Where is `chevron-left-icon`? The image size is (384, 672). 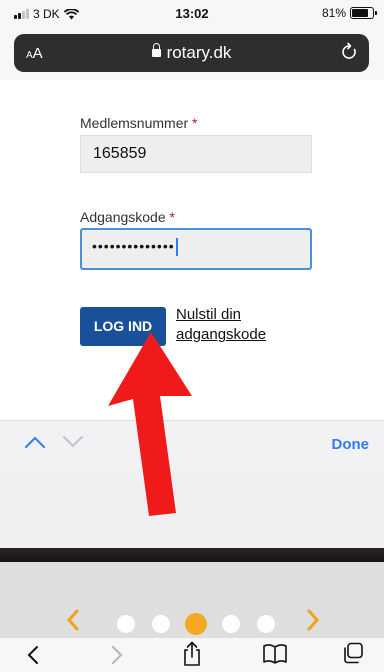 chevron-left-icon is located at coordinates (73, 620).